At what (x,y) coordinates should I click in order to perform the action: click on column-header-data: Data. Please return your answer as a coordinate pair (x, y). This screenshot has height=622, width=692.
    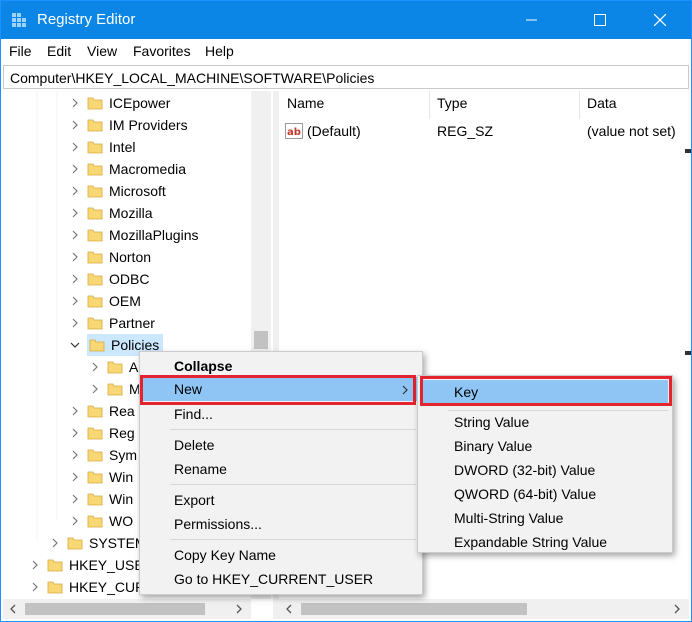
    Looking at the image, I should click on (602, 107).